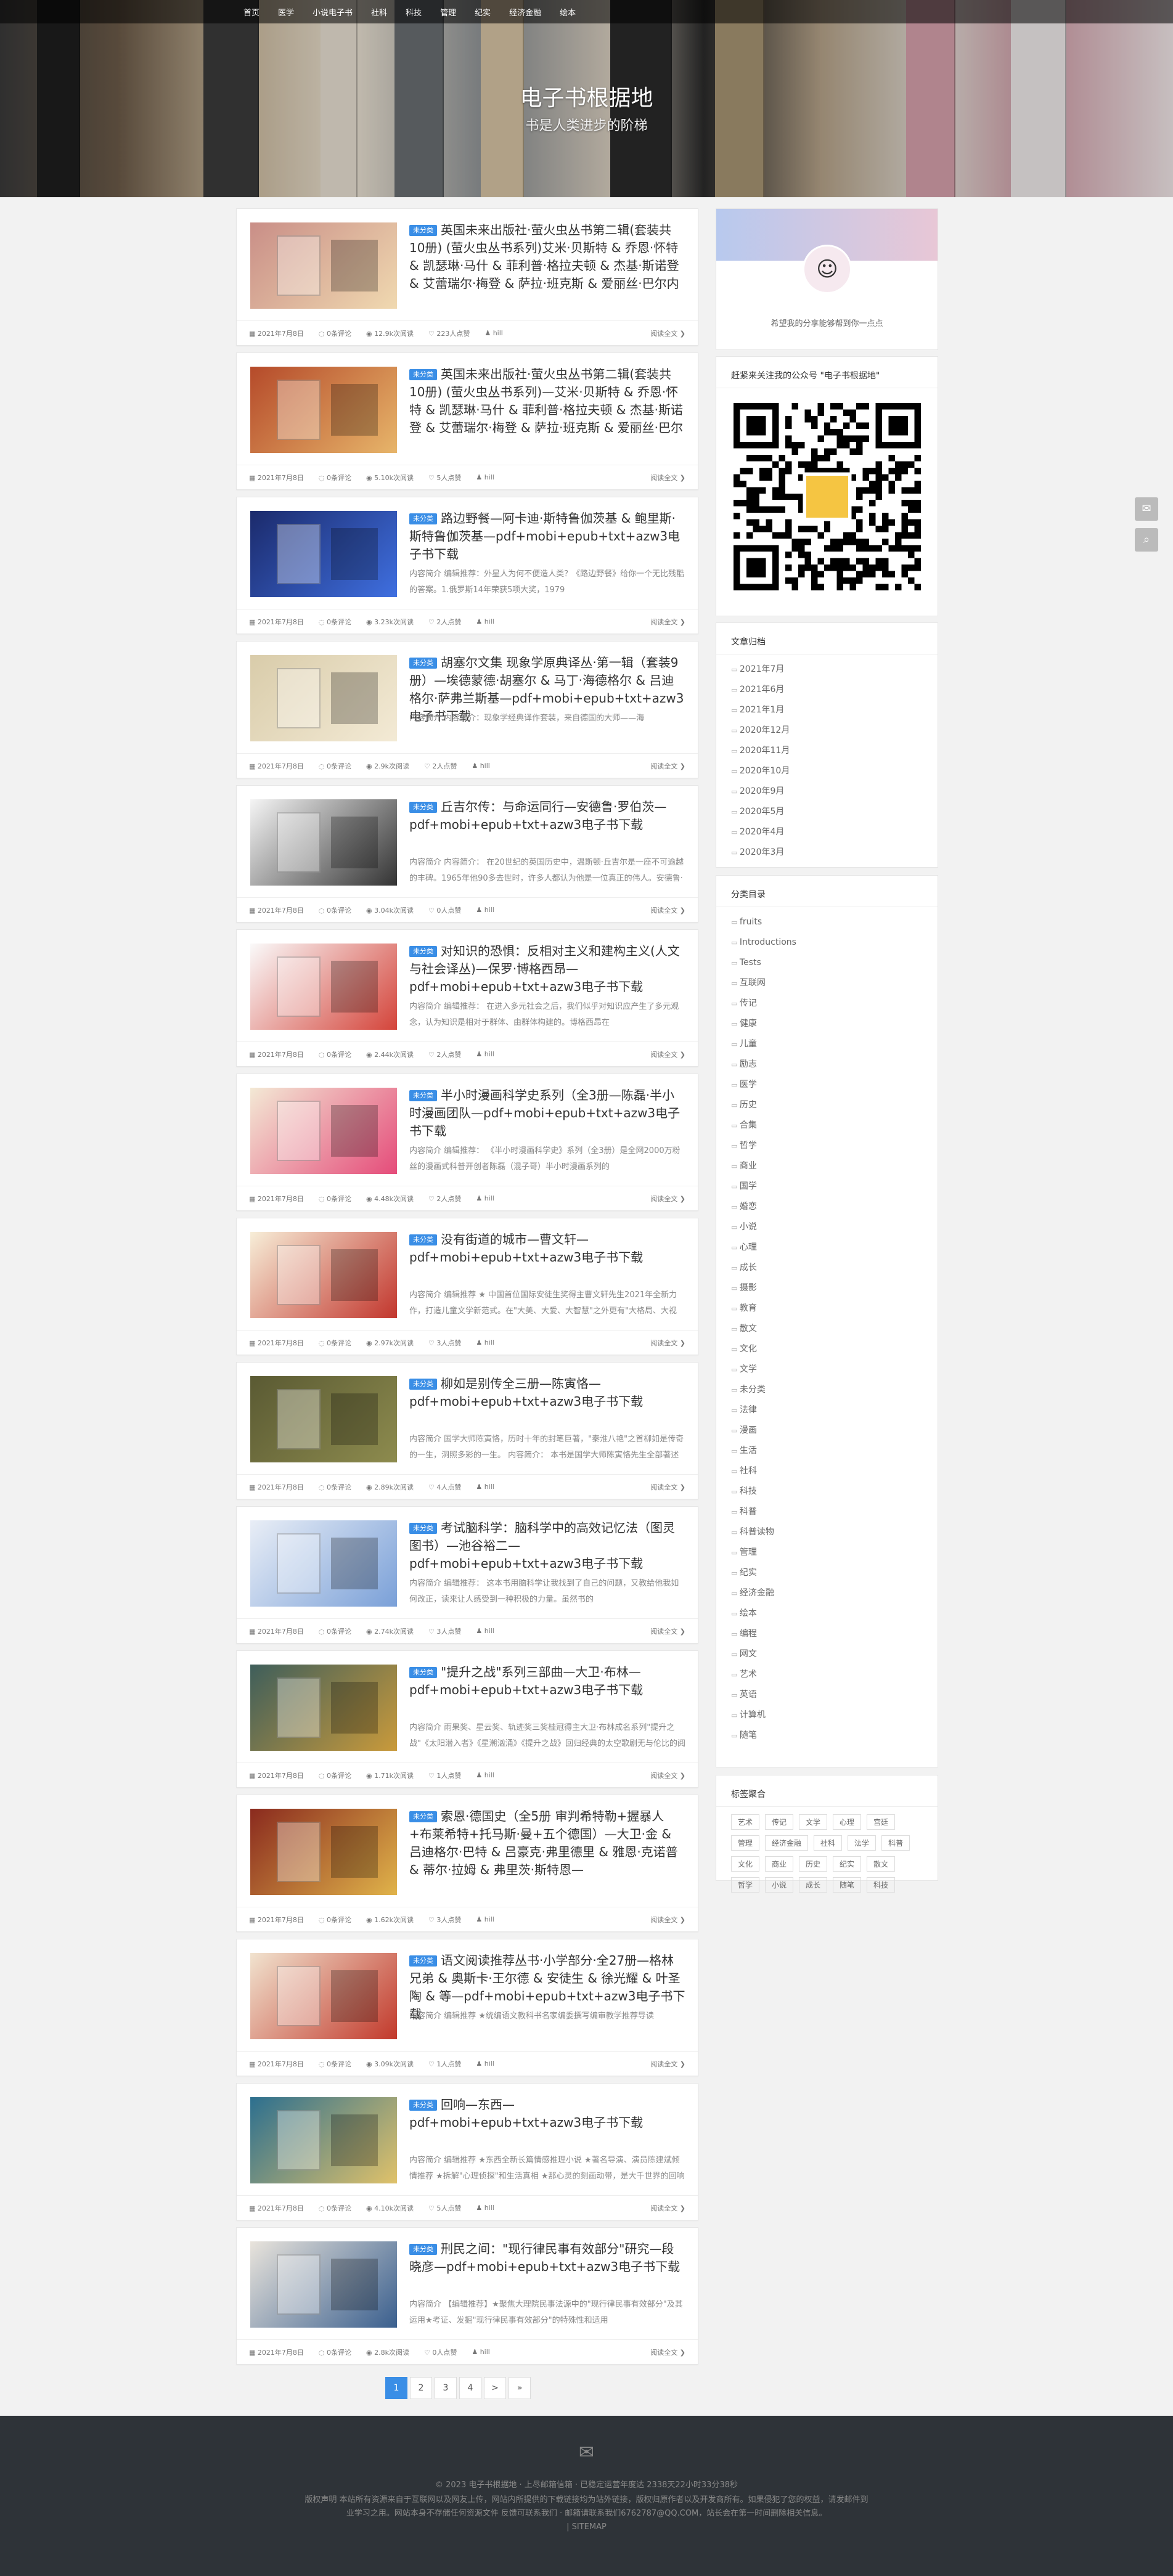  What do you see at coordinates (827, 1044) in the screenshot?
I see `category-item: 儿童` at bounding box center [827, 1044].